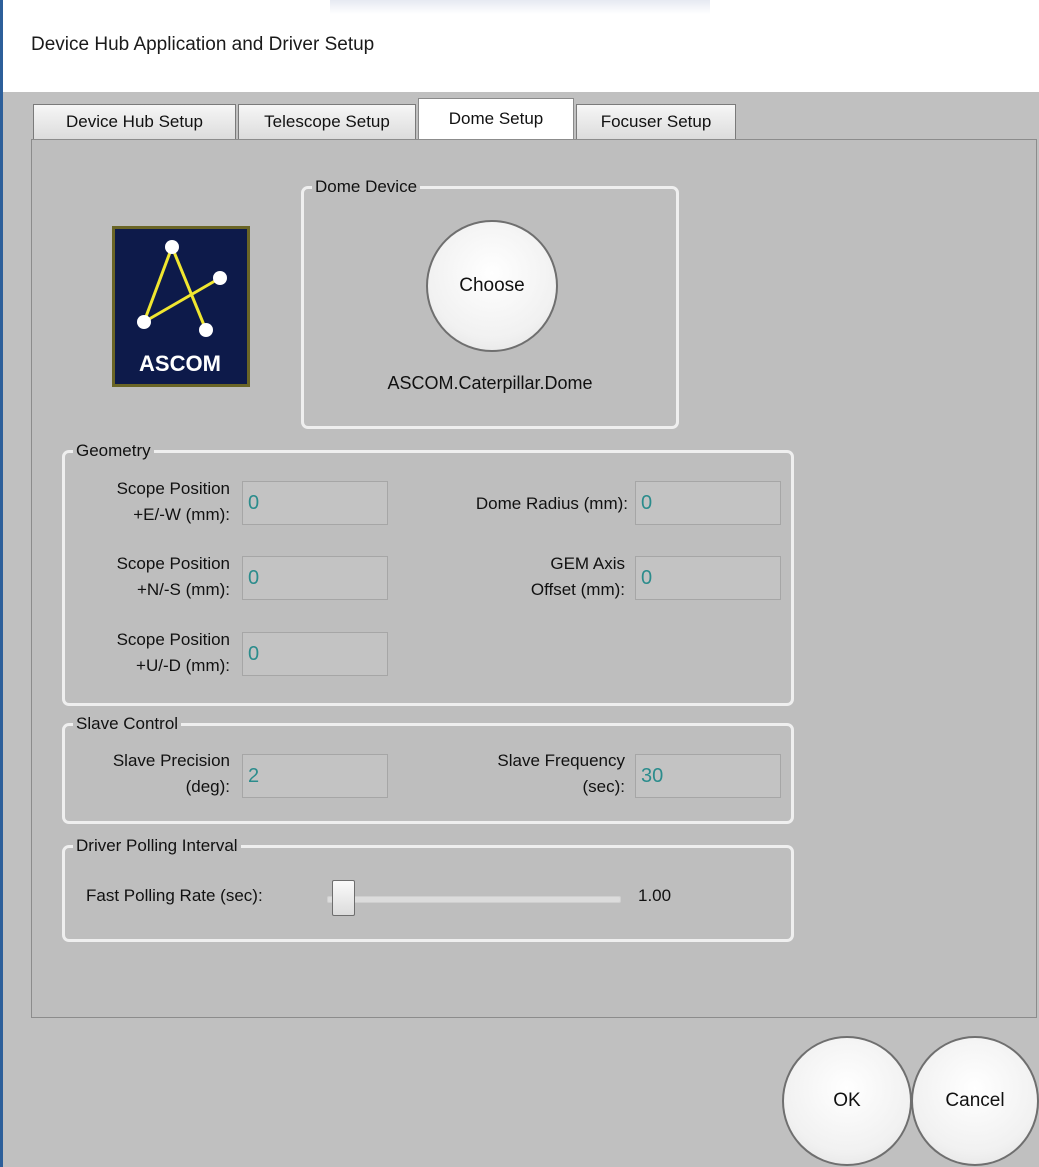 The image size is (1039, 1167). I want to click on ascom-logo: ASCOM, so click(181, 306).